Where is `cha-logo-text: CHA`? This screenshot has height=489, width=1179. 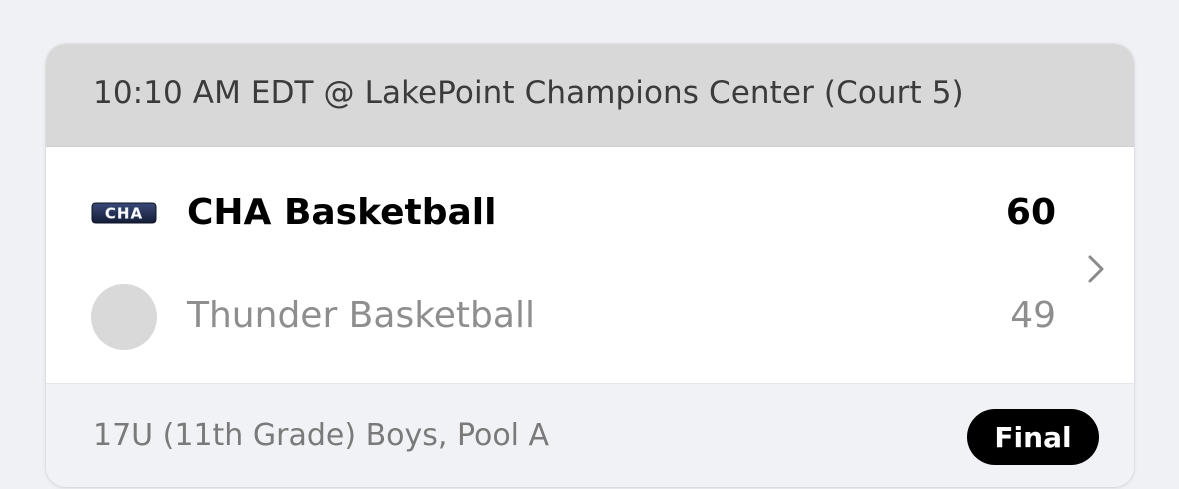
cha-logo-text: CHA is located at coordinates (124, 214).